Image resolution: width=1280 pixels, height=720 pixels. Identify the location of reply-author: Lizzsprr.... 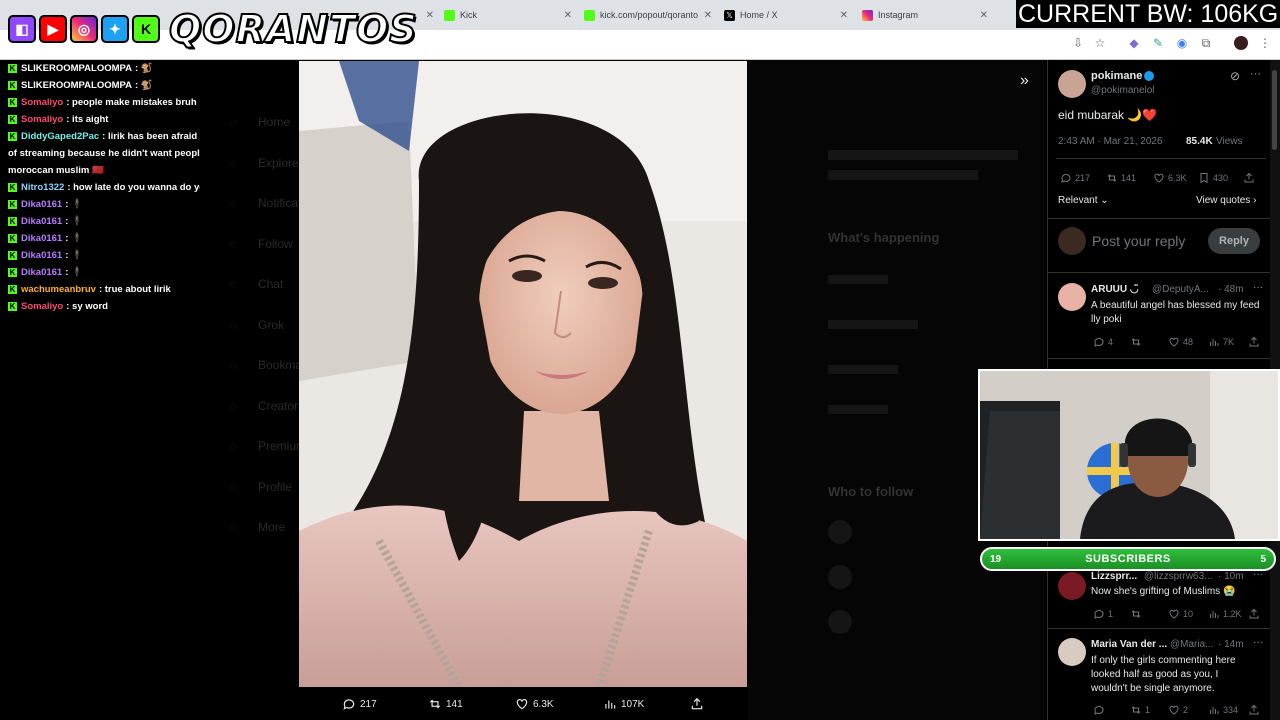
(1114, 576).